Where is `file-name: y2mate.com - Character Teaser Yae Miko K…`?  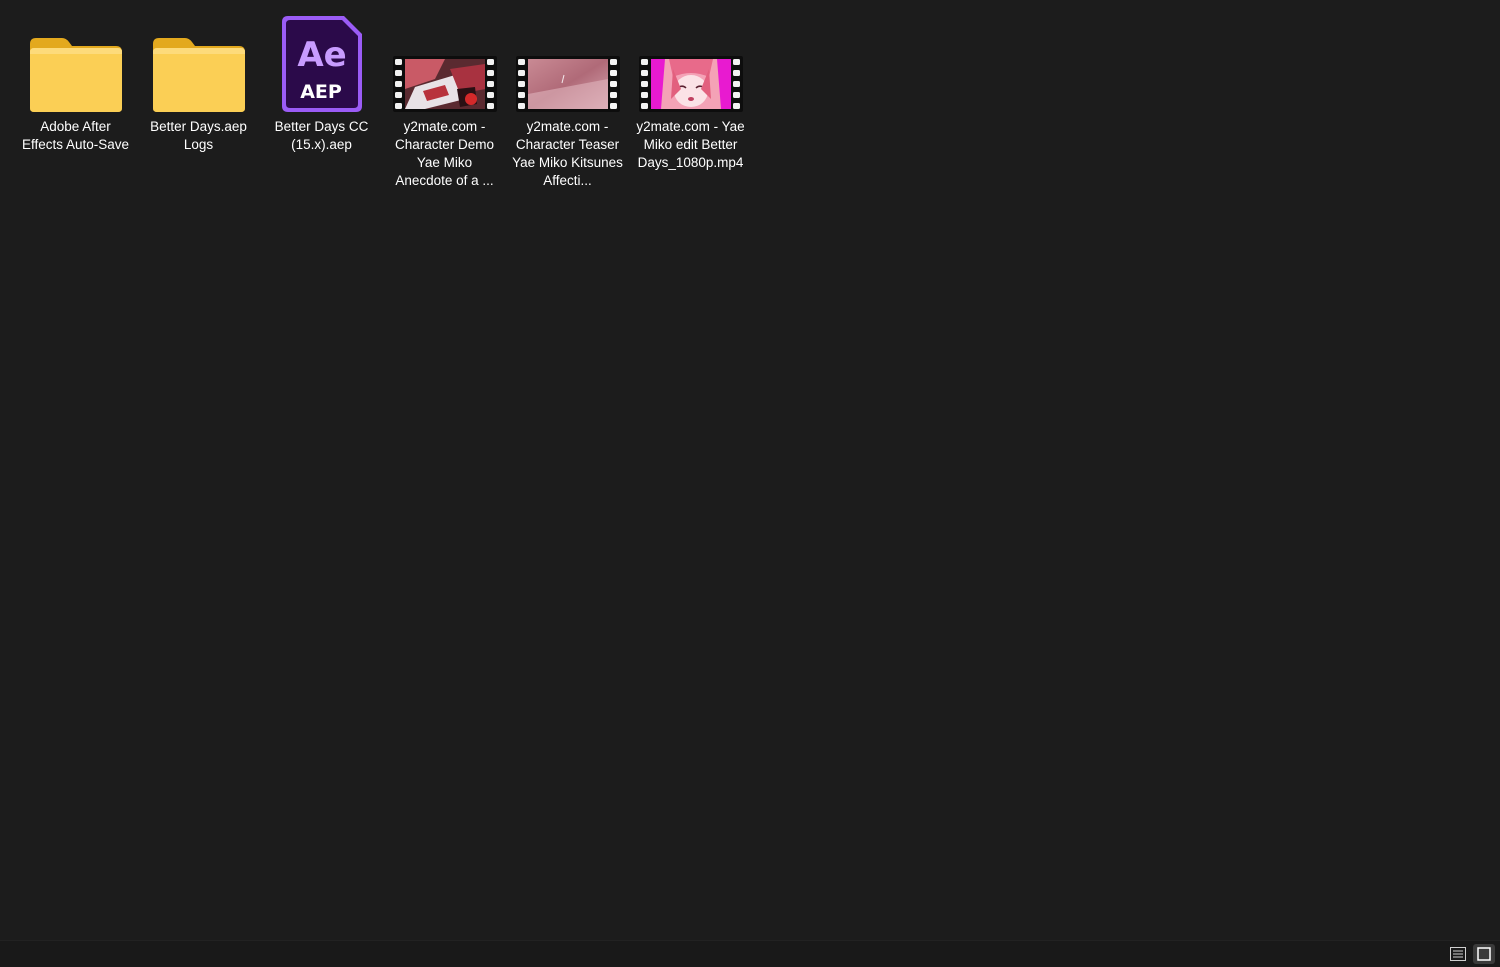
file-name: y2mate.com - Character Teaser Yae Miko K… is located at coordinates (567, 153).